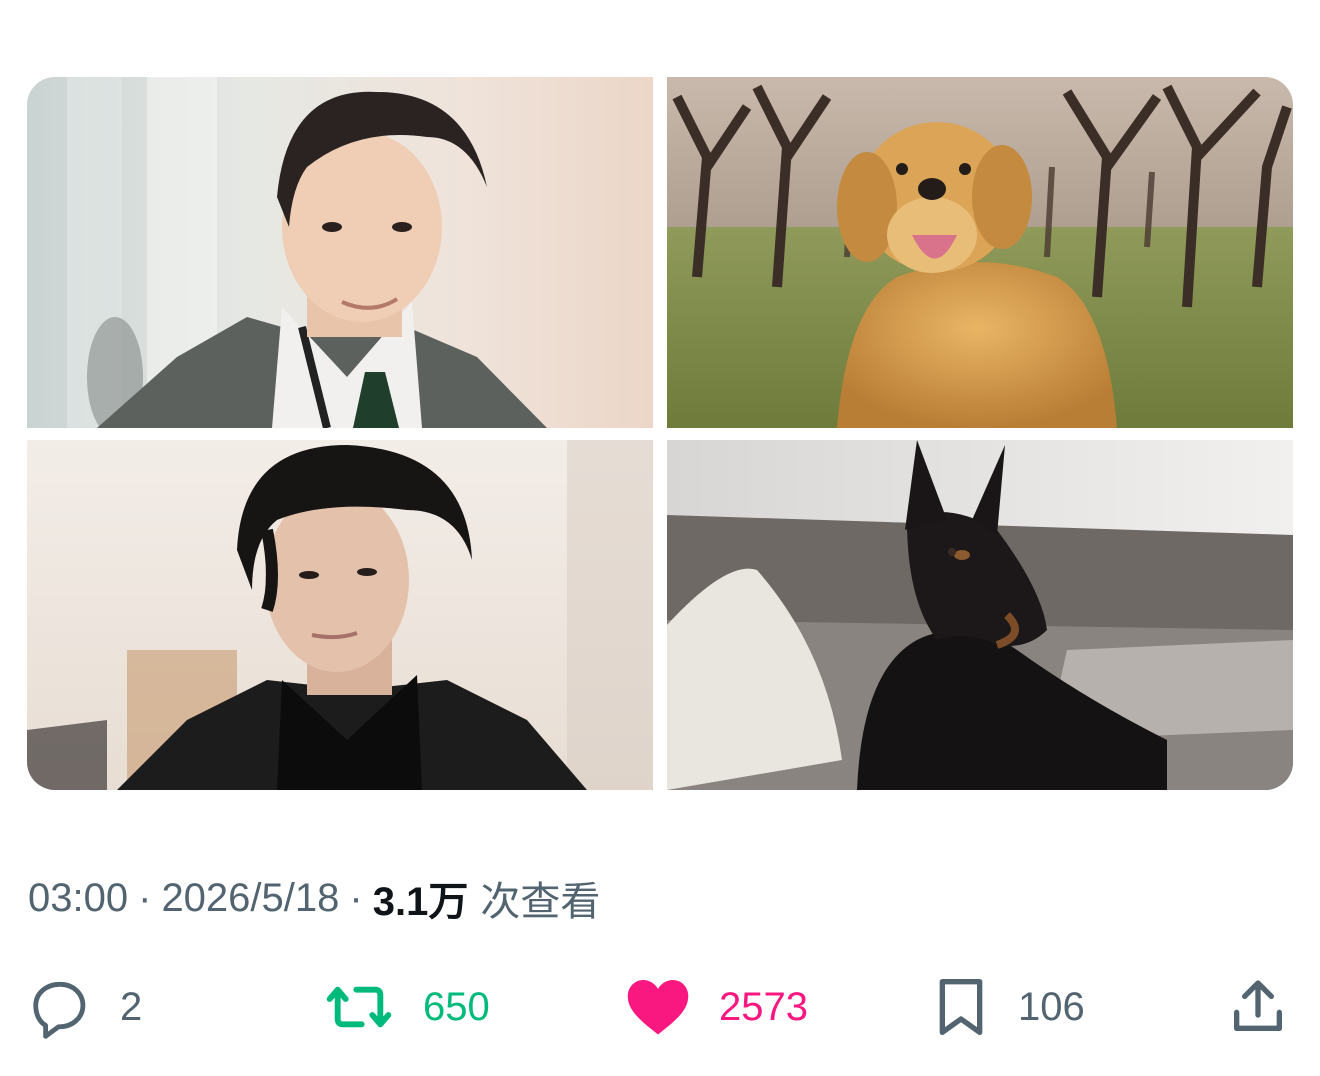  I want to click on bookmark-count: 106, so click(1051, 1006).